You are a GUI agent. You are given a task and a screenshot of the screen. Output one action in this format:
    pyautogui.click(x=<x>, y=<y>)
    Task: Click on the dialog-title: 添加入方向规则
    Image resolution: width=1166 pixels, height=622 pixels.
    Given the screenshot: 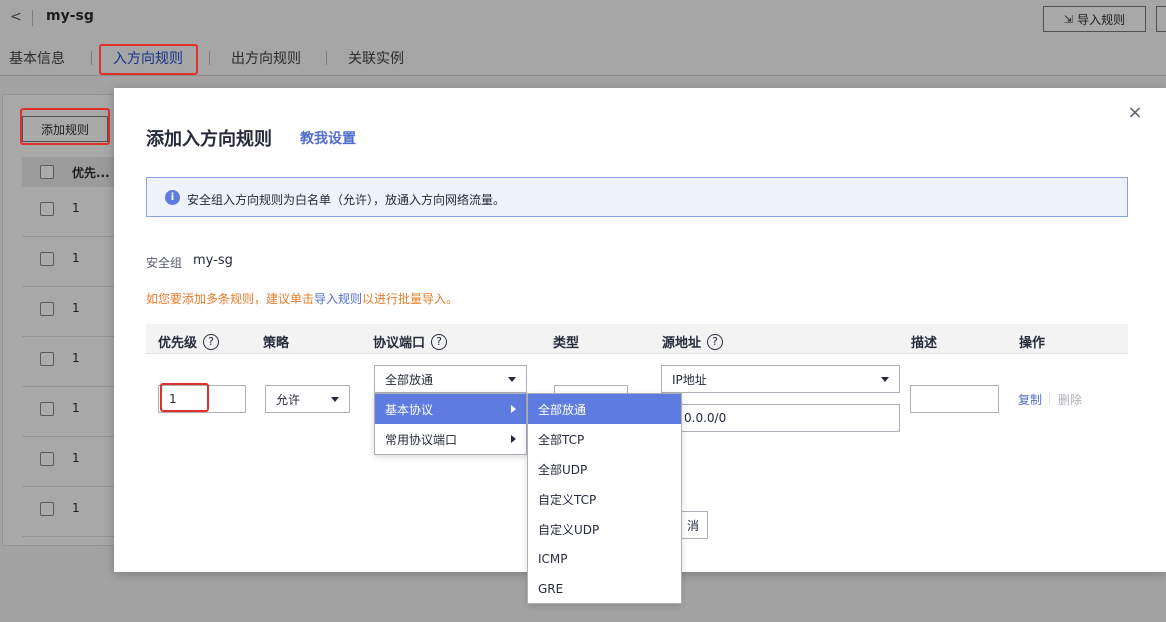 What is the action you would take?
    pyautogui.click(x=209, y=139)
    